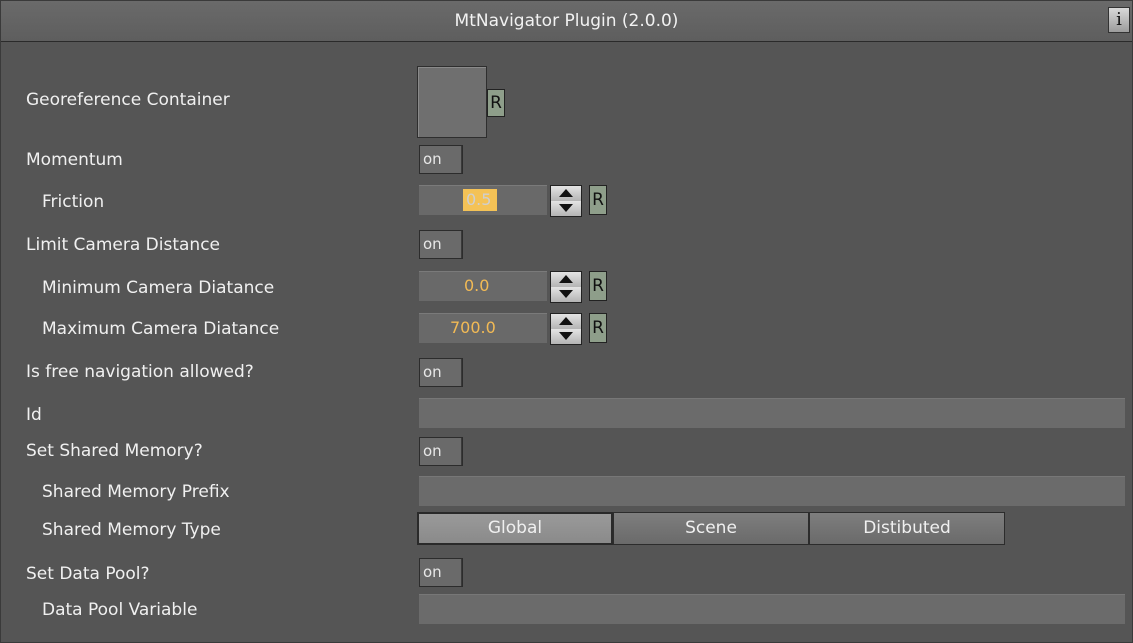 This screenshot has width=1133, height=643. Describe the element at coordinates (161, 329) in the screenshot. I see `max-camera-label: Maximum Camera Diatance` at that location.